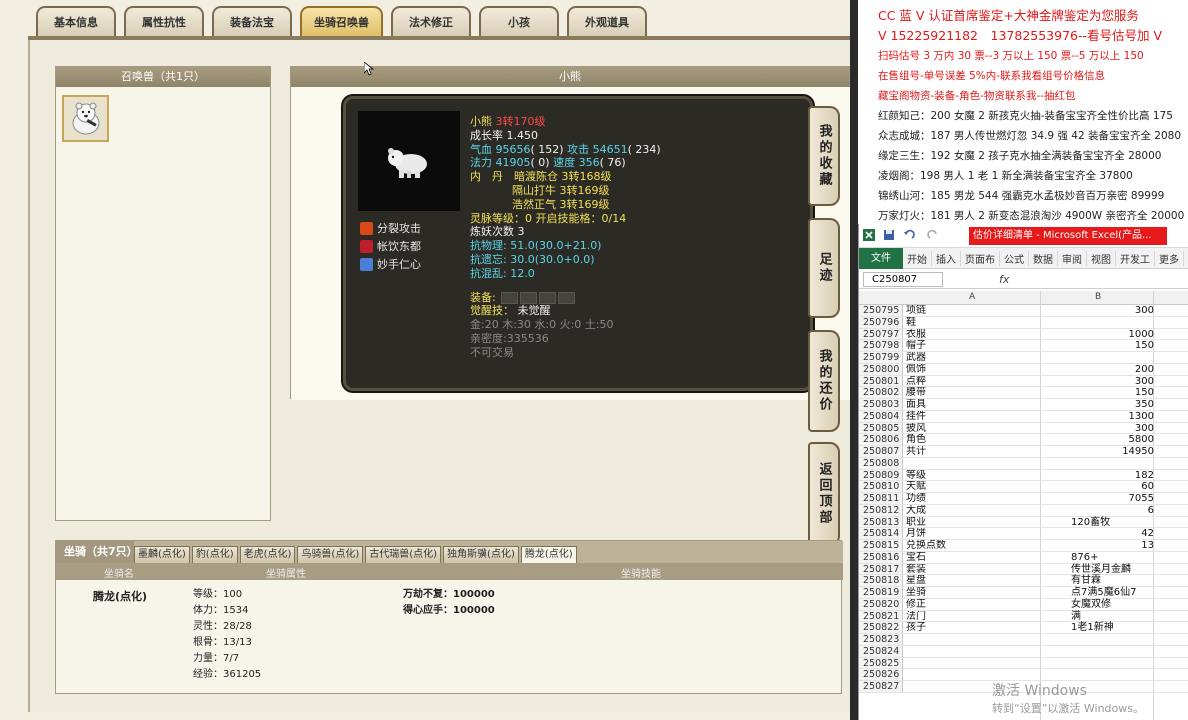 The image size is (1188, 720). What do you see at coordinates (1098, 546) in the screenshot?
I see `cell-b: 13` at bounding box center [1098, 546].